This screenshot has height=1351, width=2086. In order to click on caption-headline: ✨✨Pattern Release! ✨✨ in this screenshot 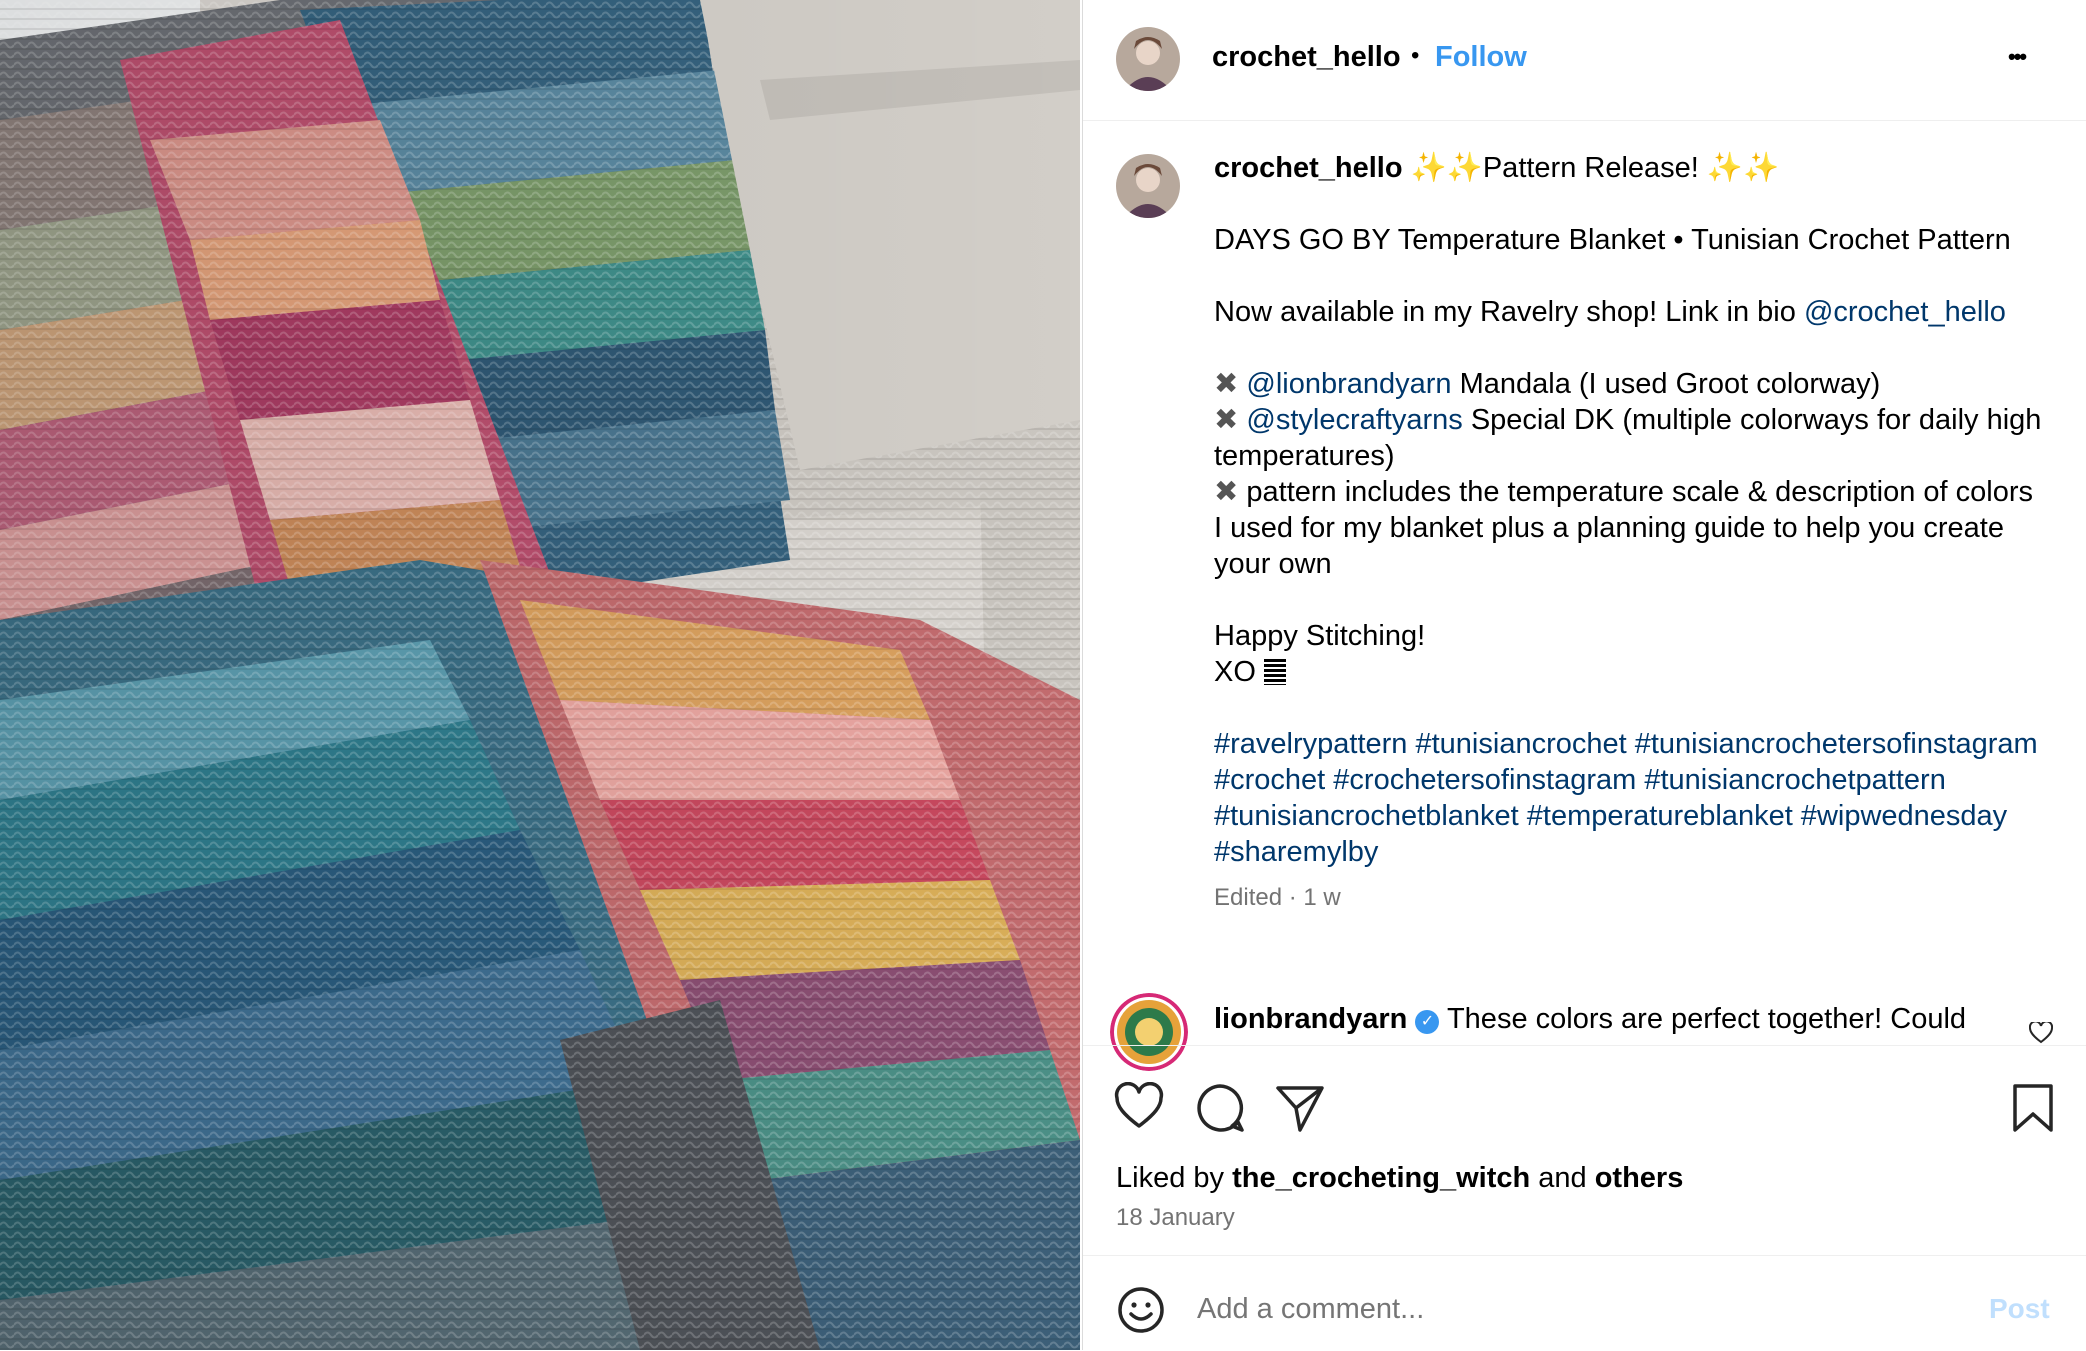, I will do `click(1595, 168)`.